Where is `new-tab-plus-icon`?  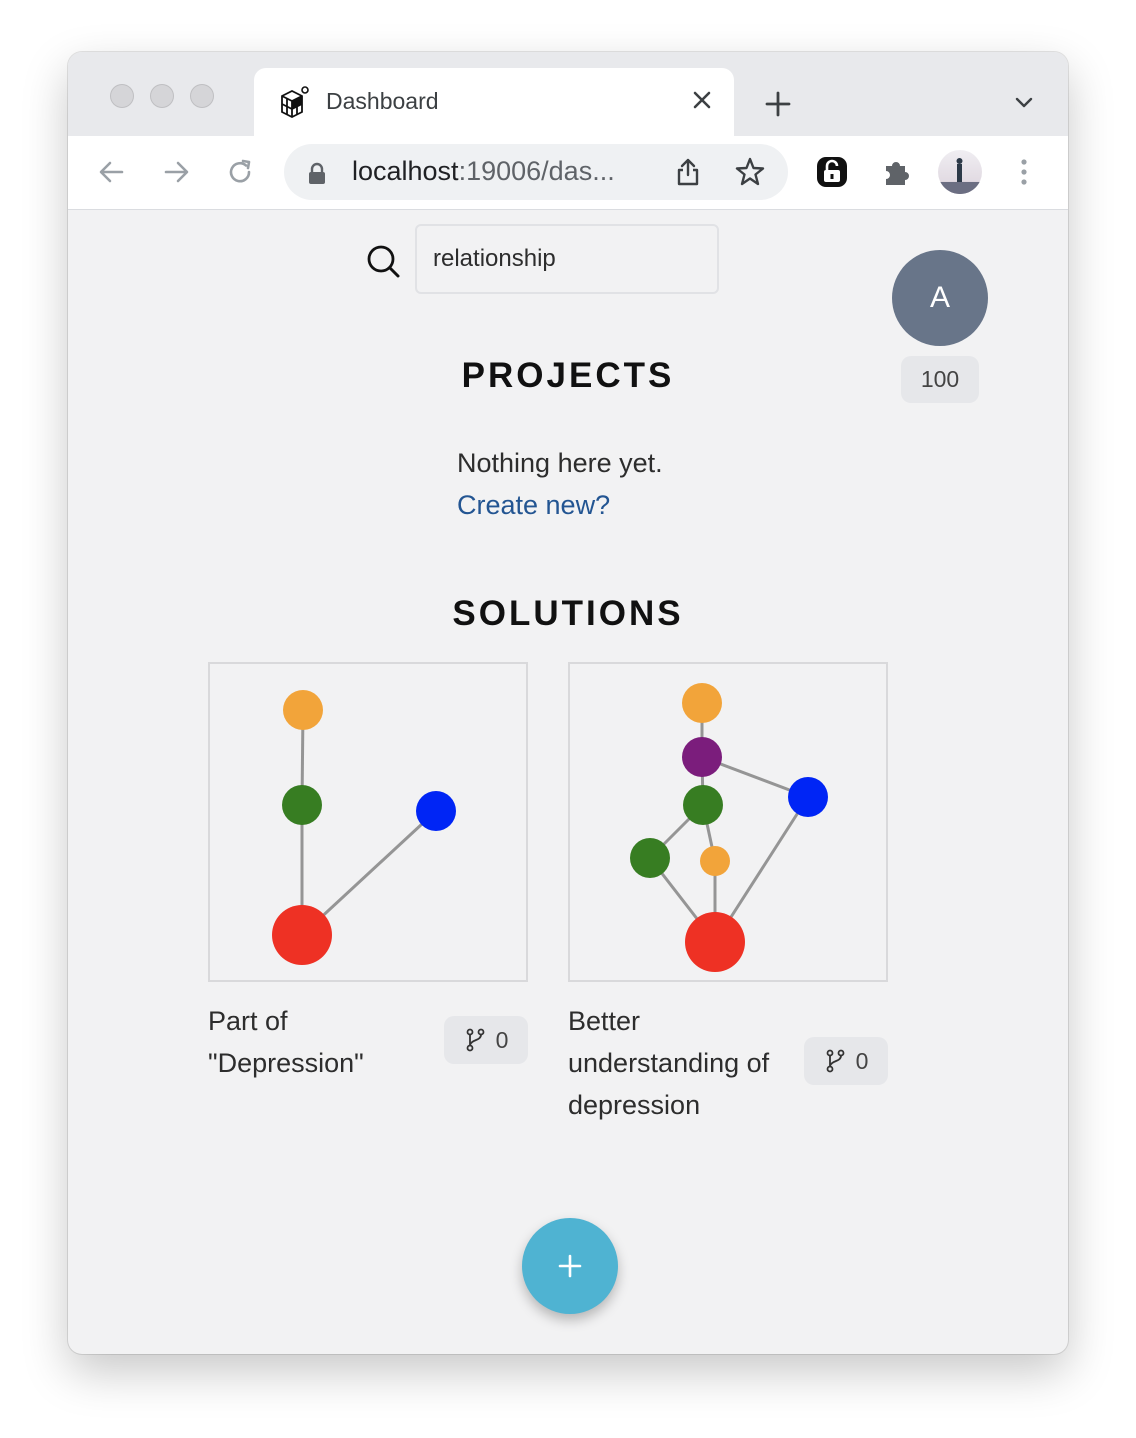 new-tab-plus-icon is located at coordinates (778, 104).